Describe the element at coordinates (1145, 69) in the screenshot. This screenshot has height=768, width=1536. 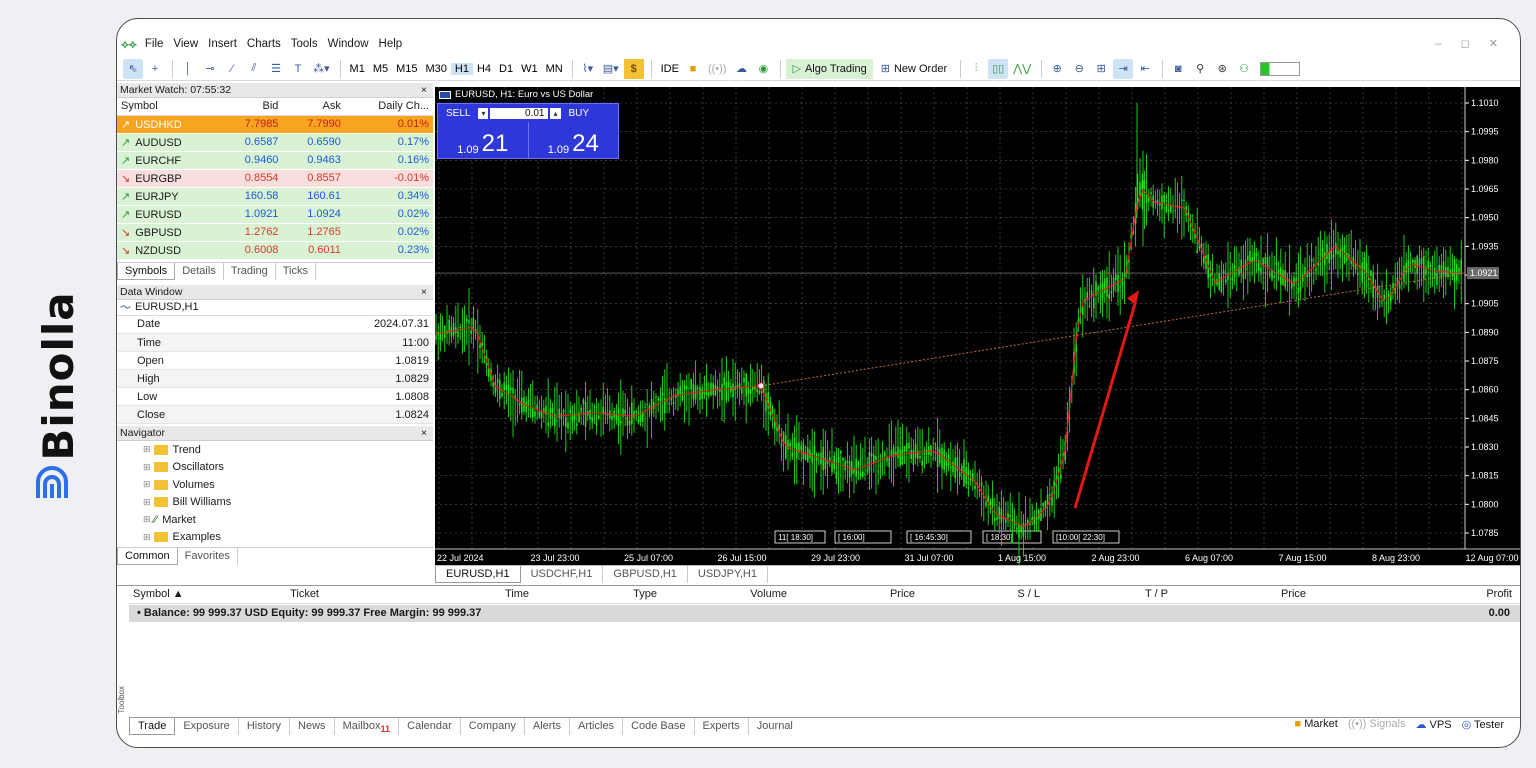
I see `chart-shift-icon: ⇤` at that location.